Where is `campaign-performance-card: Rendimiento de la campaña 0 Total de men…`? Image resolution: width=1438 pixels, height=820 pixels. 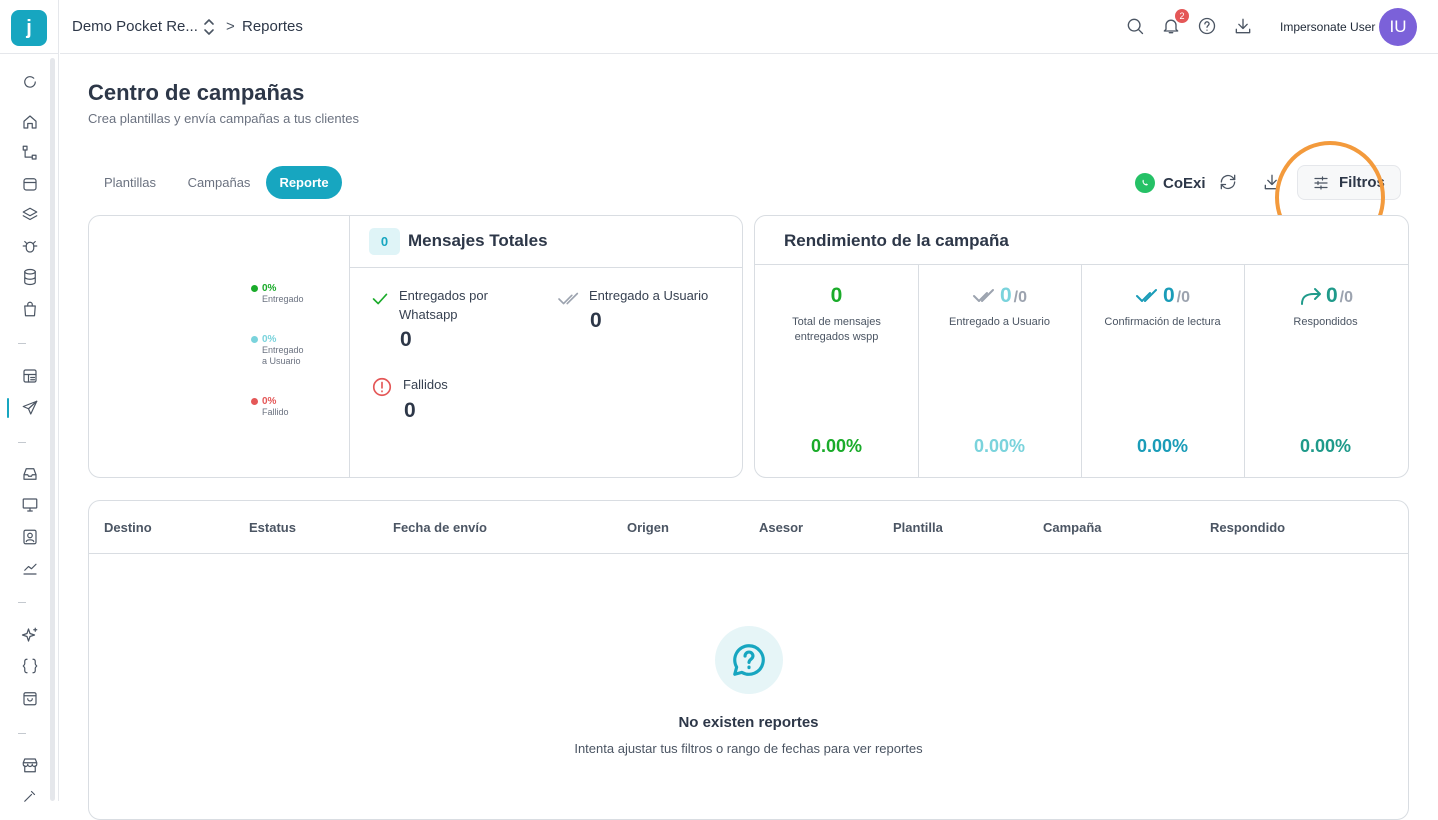 campaign-performance-card: Rendimiento de la campaña 0 Total de men… is located at coordinates (1081, 346).